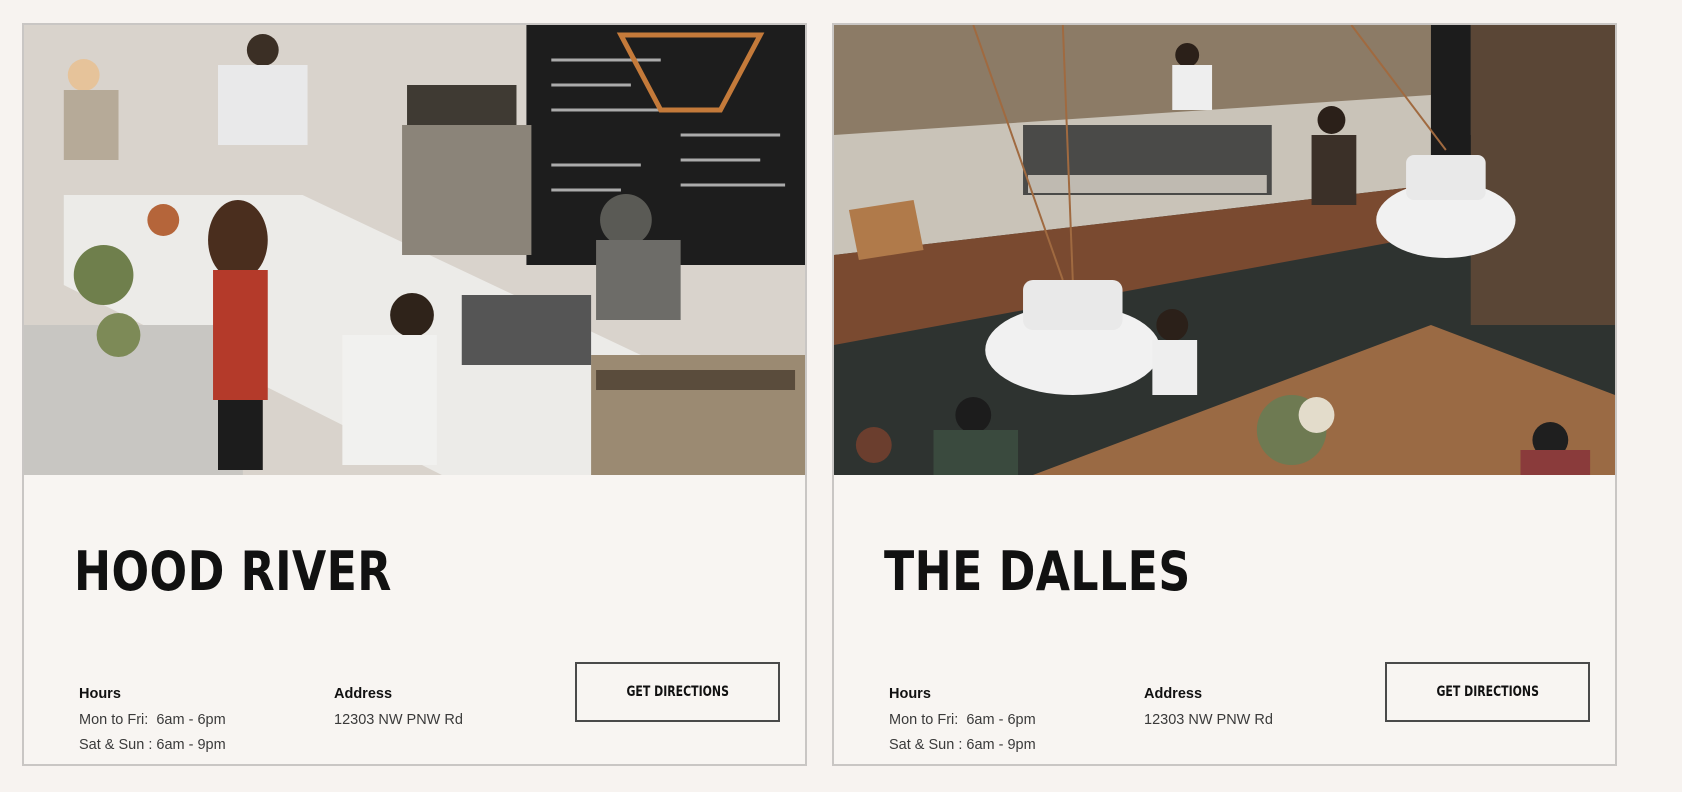  What do you see at coordinates (1037, 571) in the screenshot?
I see `location-title: THE DALLES` at bounding box center [1037, 571].